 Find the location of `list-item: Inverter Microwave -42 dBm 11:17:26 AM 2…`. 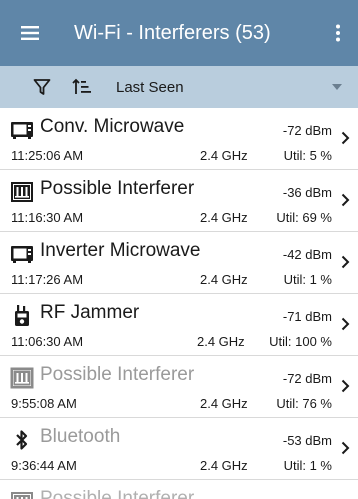

list-item: Inverter Microwave -42 dBm 11:17:26 AM 2… is located at coordinates (179, 263).